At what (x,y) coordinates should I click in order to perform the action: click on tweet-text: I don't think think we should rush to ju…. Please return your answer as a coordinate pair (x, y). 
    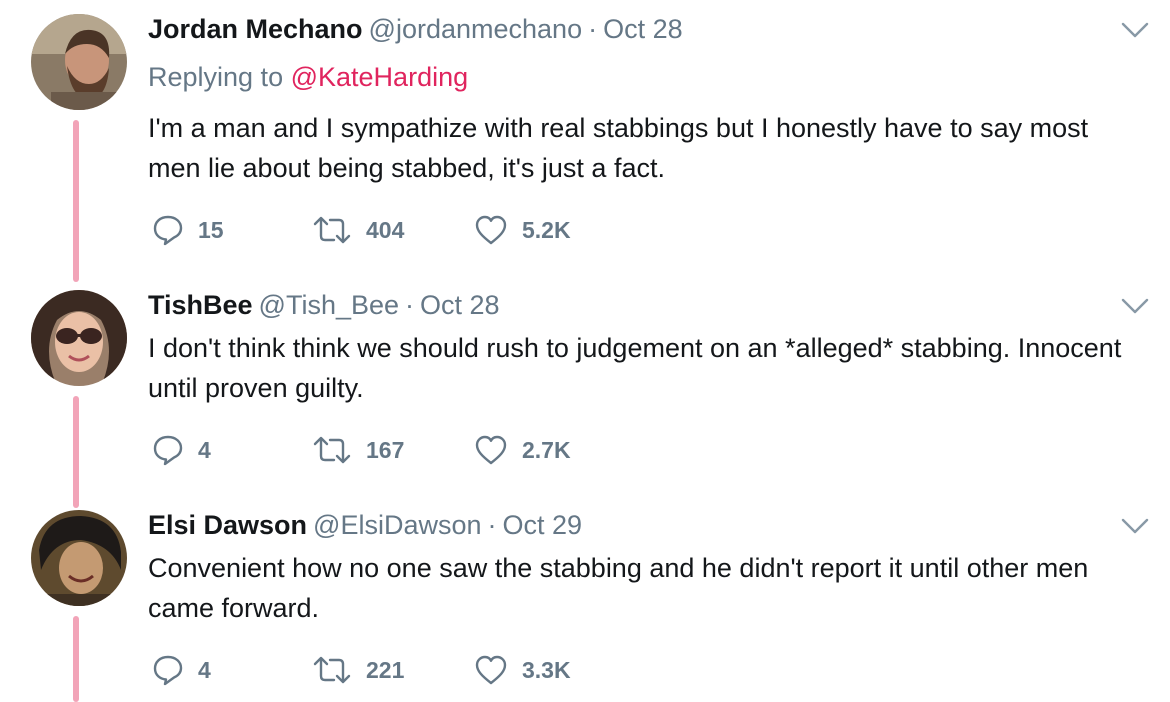
    Looking at the image, I should click on (635, 368).